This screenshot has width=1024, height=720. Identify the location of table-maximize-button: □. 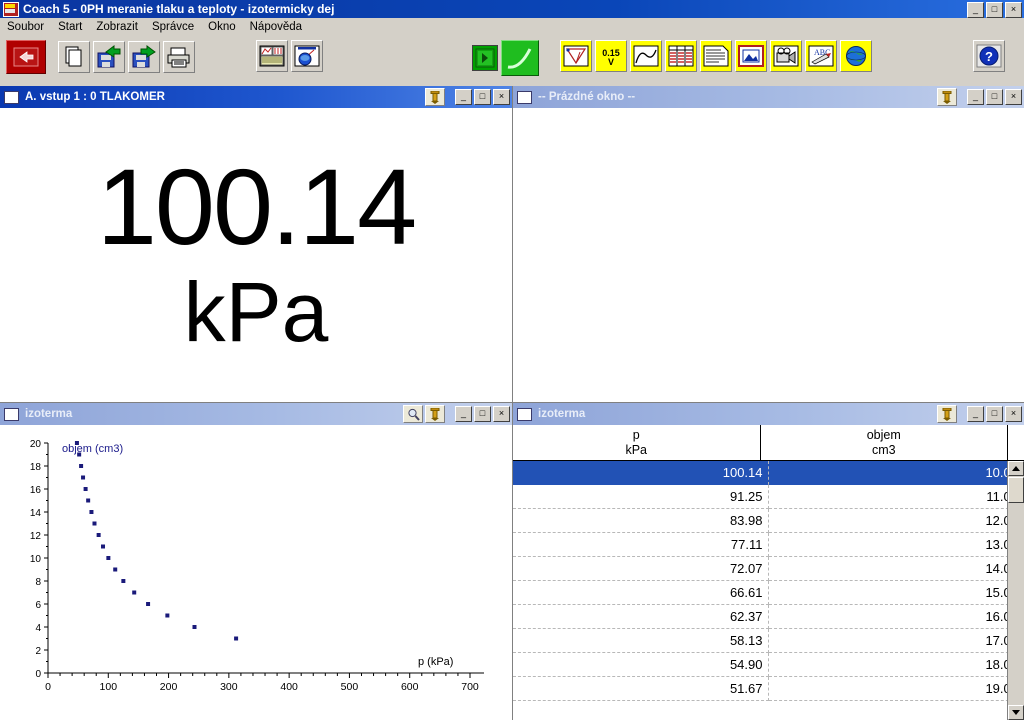
(994, 414).